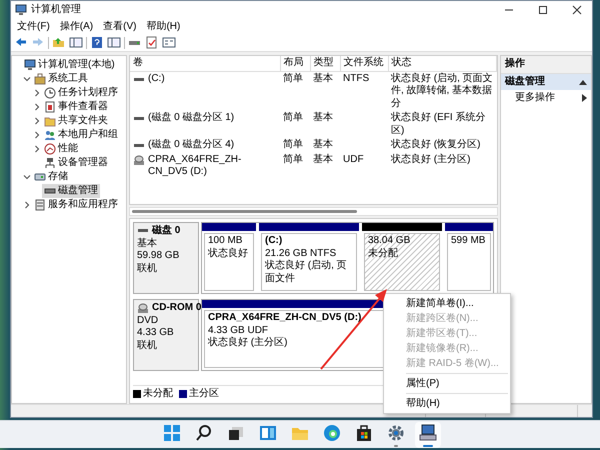 The width and height of the screenshot is (600, 450). Describe the element at coordinates (81, 93) in the screenshot. I see `tree-item: 任务计划程序` at that location.